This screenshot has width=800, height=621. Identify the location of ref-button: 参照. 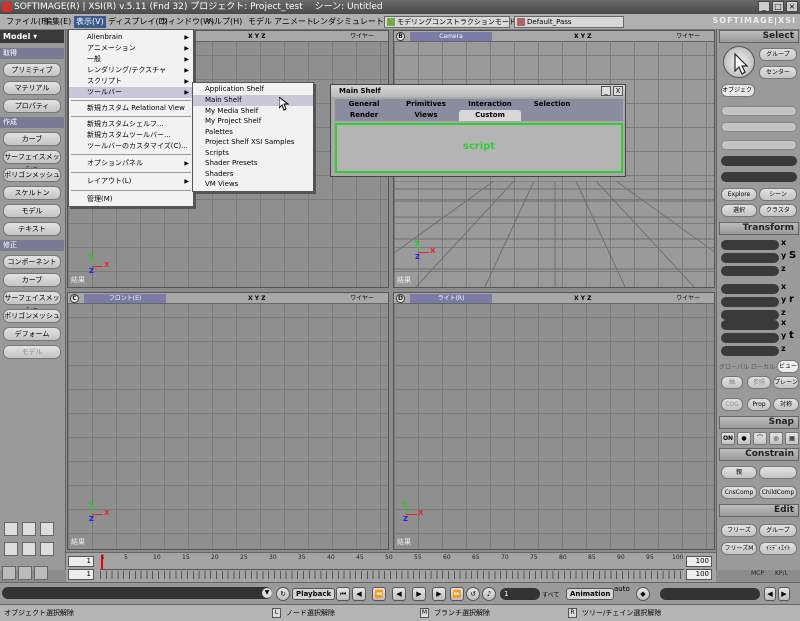
(759, 382).